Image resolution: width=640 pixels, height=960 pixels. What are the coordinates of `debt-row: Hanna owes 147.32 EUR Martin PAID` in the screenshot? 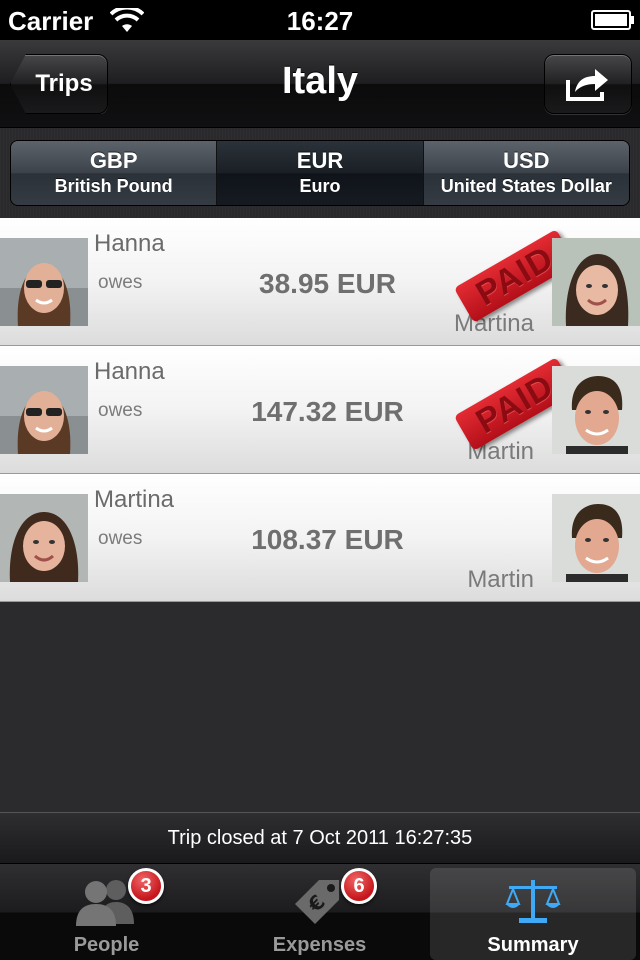 It's located at (320, 410).